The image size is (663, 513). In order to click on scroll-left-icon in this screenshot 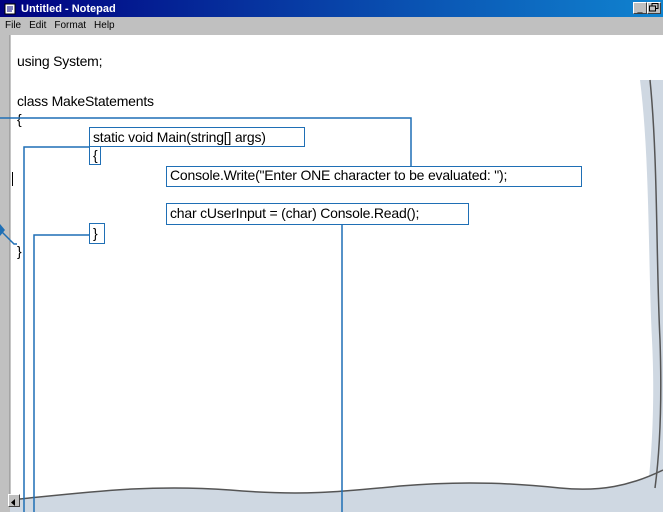, I will do `click(14, 500)`.